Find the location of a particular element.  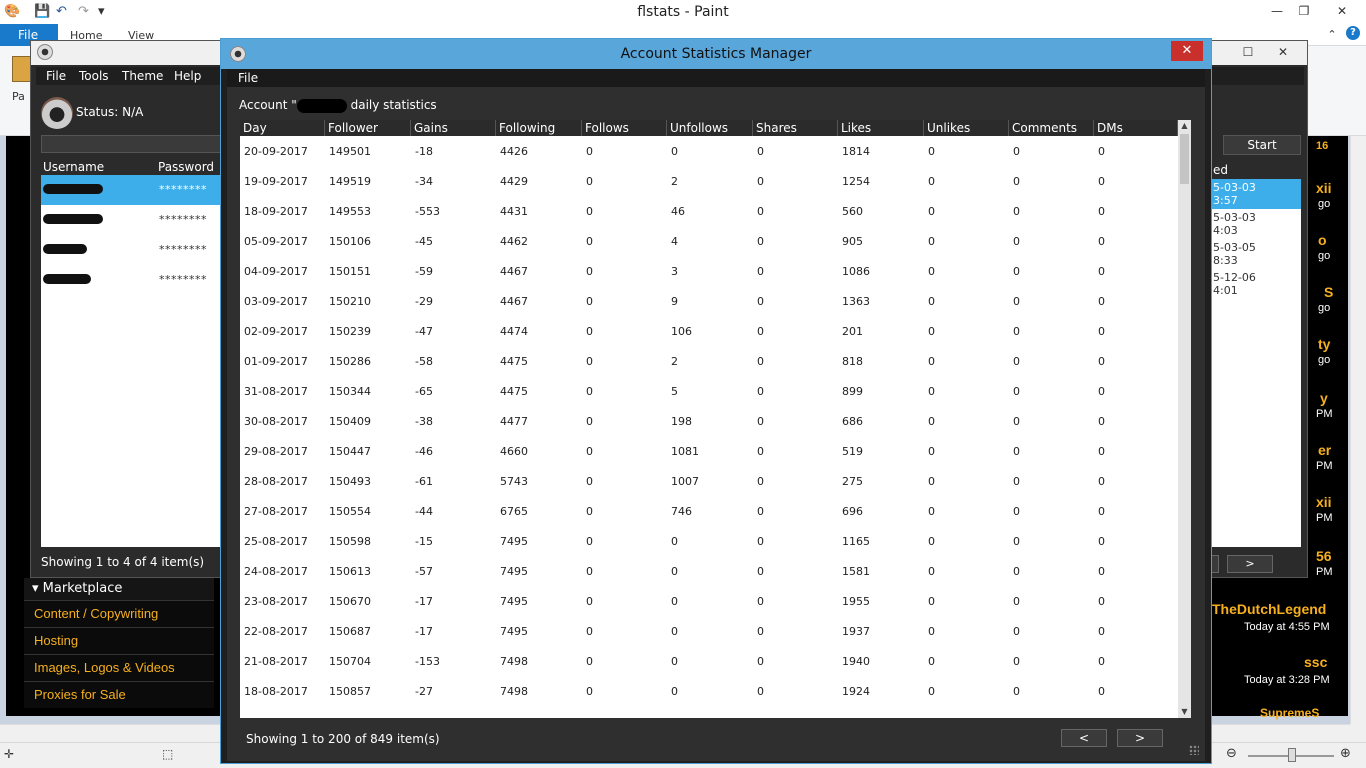

cell-unfollows: 198 is located at coordinates (681, 421).